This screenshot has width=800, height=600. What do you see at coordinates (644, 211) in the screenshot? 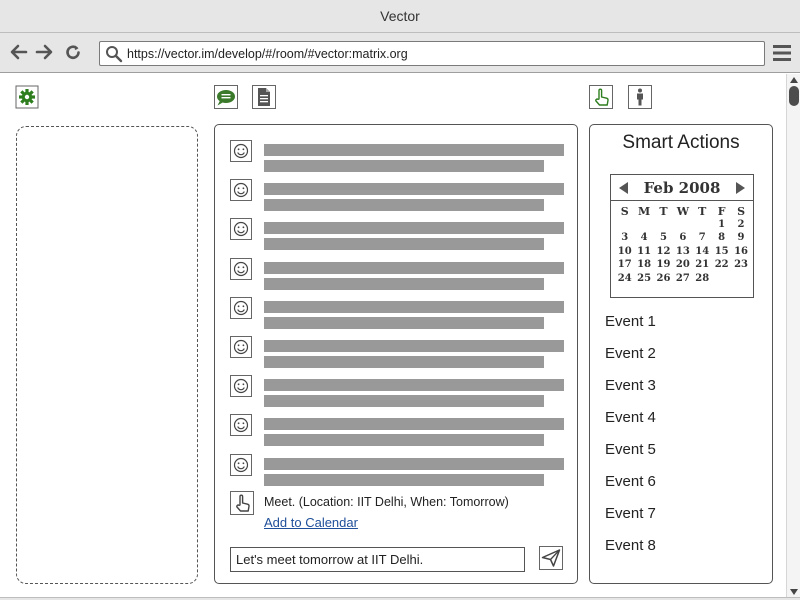
I see `calendar-weekday: M` at bounding box center [644, 211].